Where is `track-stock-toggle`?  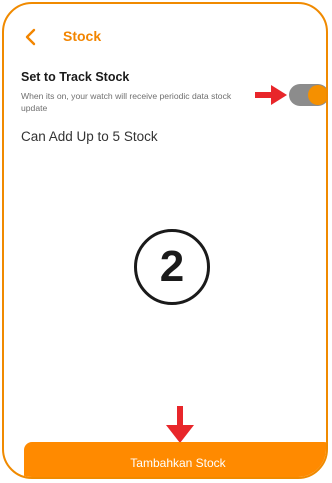
track-stock-toggle is located at coordinates (307, 95).